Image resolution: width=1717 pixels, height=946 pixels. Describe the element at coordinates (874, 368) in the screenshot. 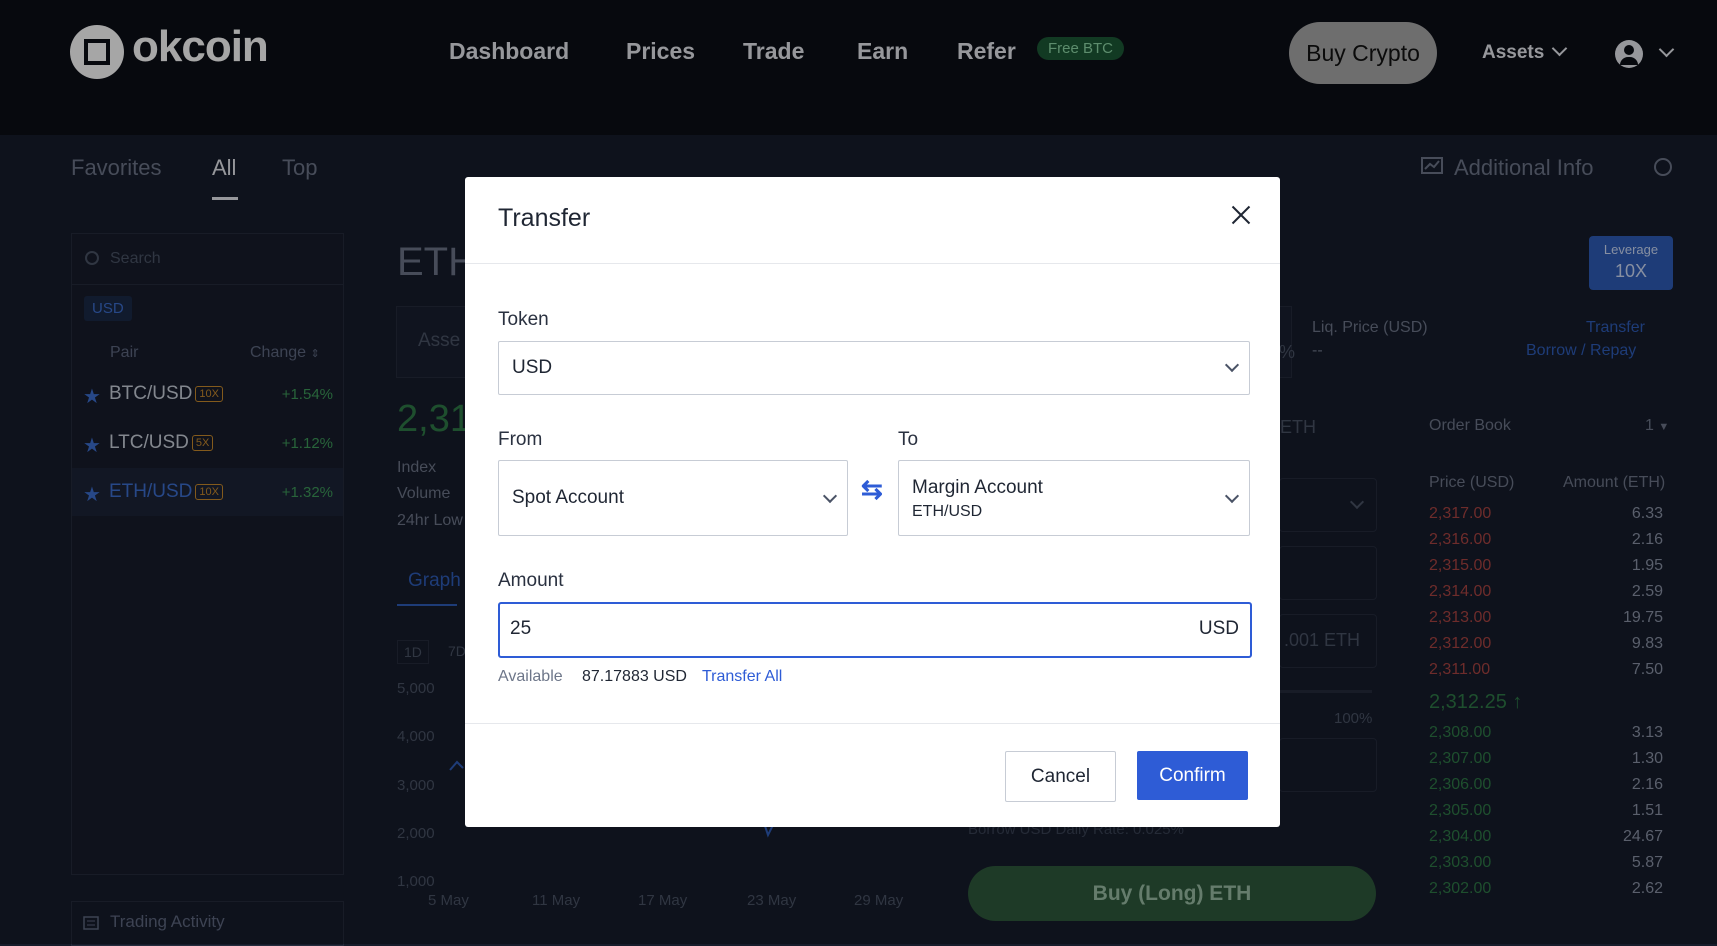

I see `token-select: USD` at that location.